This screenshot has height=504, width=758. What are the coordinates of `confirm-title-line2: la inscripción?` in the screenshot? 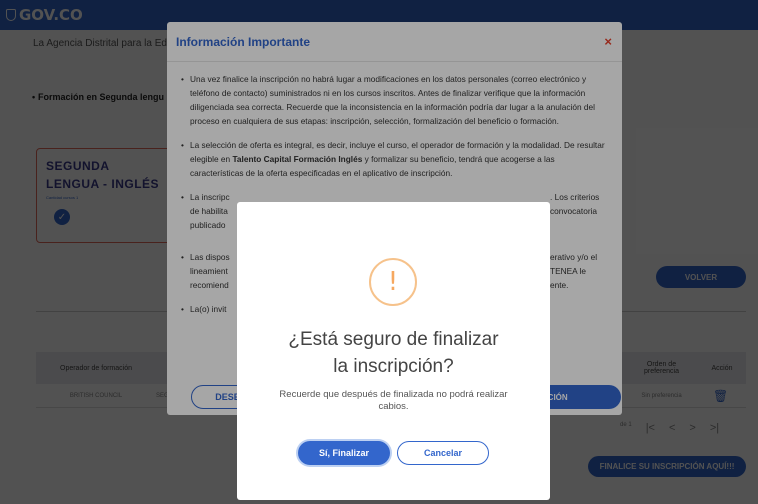 It's located at (393, 366).